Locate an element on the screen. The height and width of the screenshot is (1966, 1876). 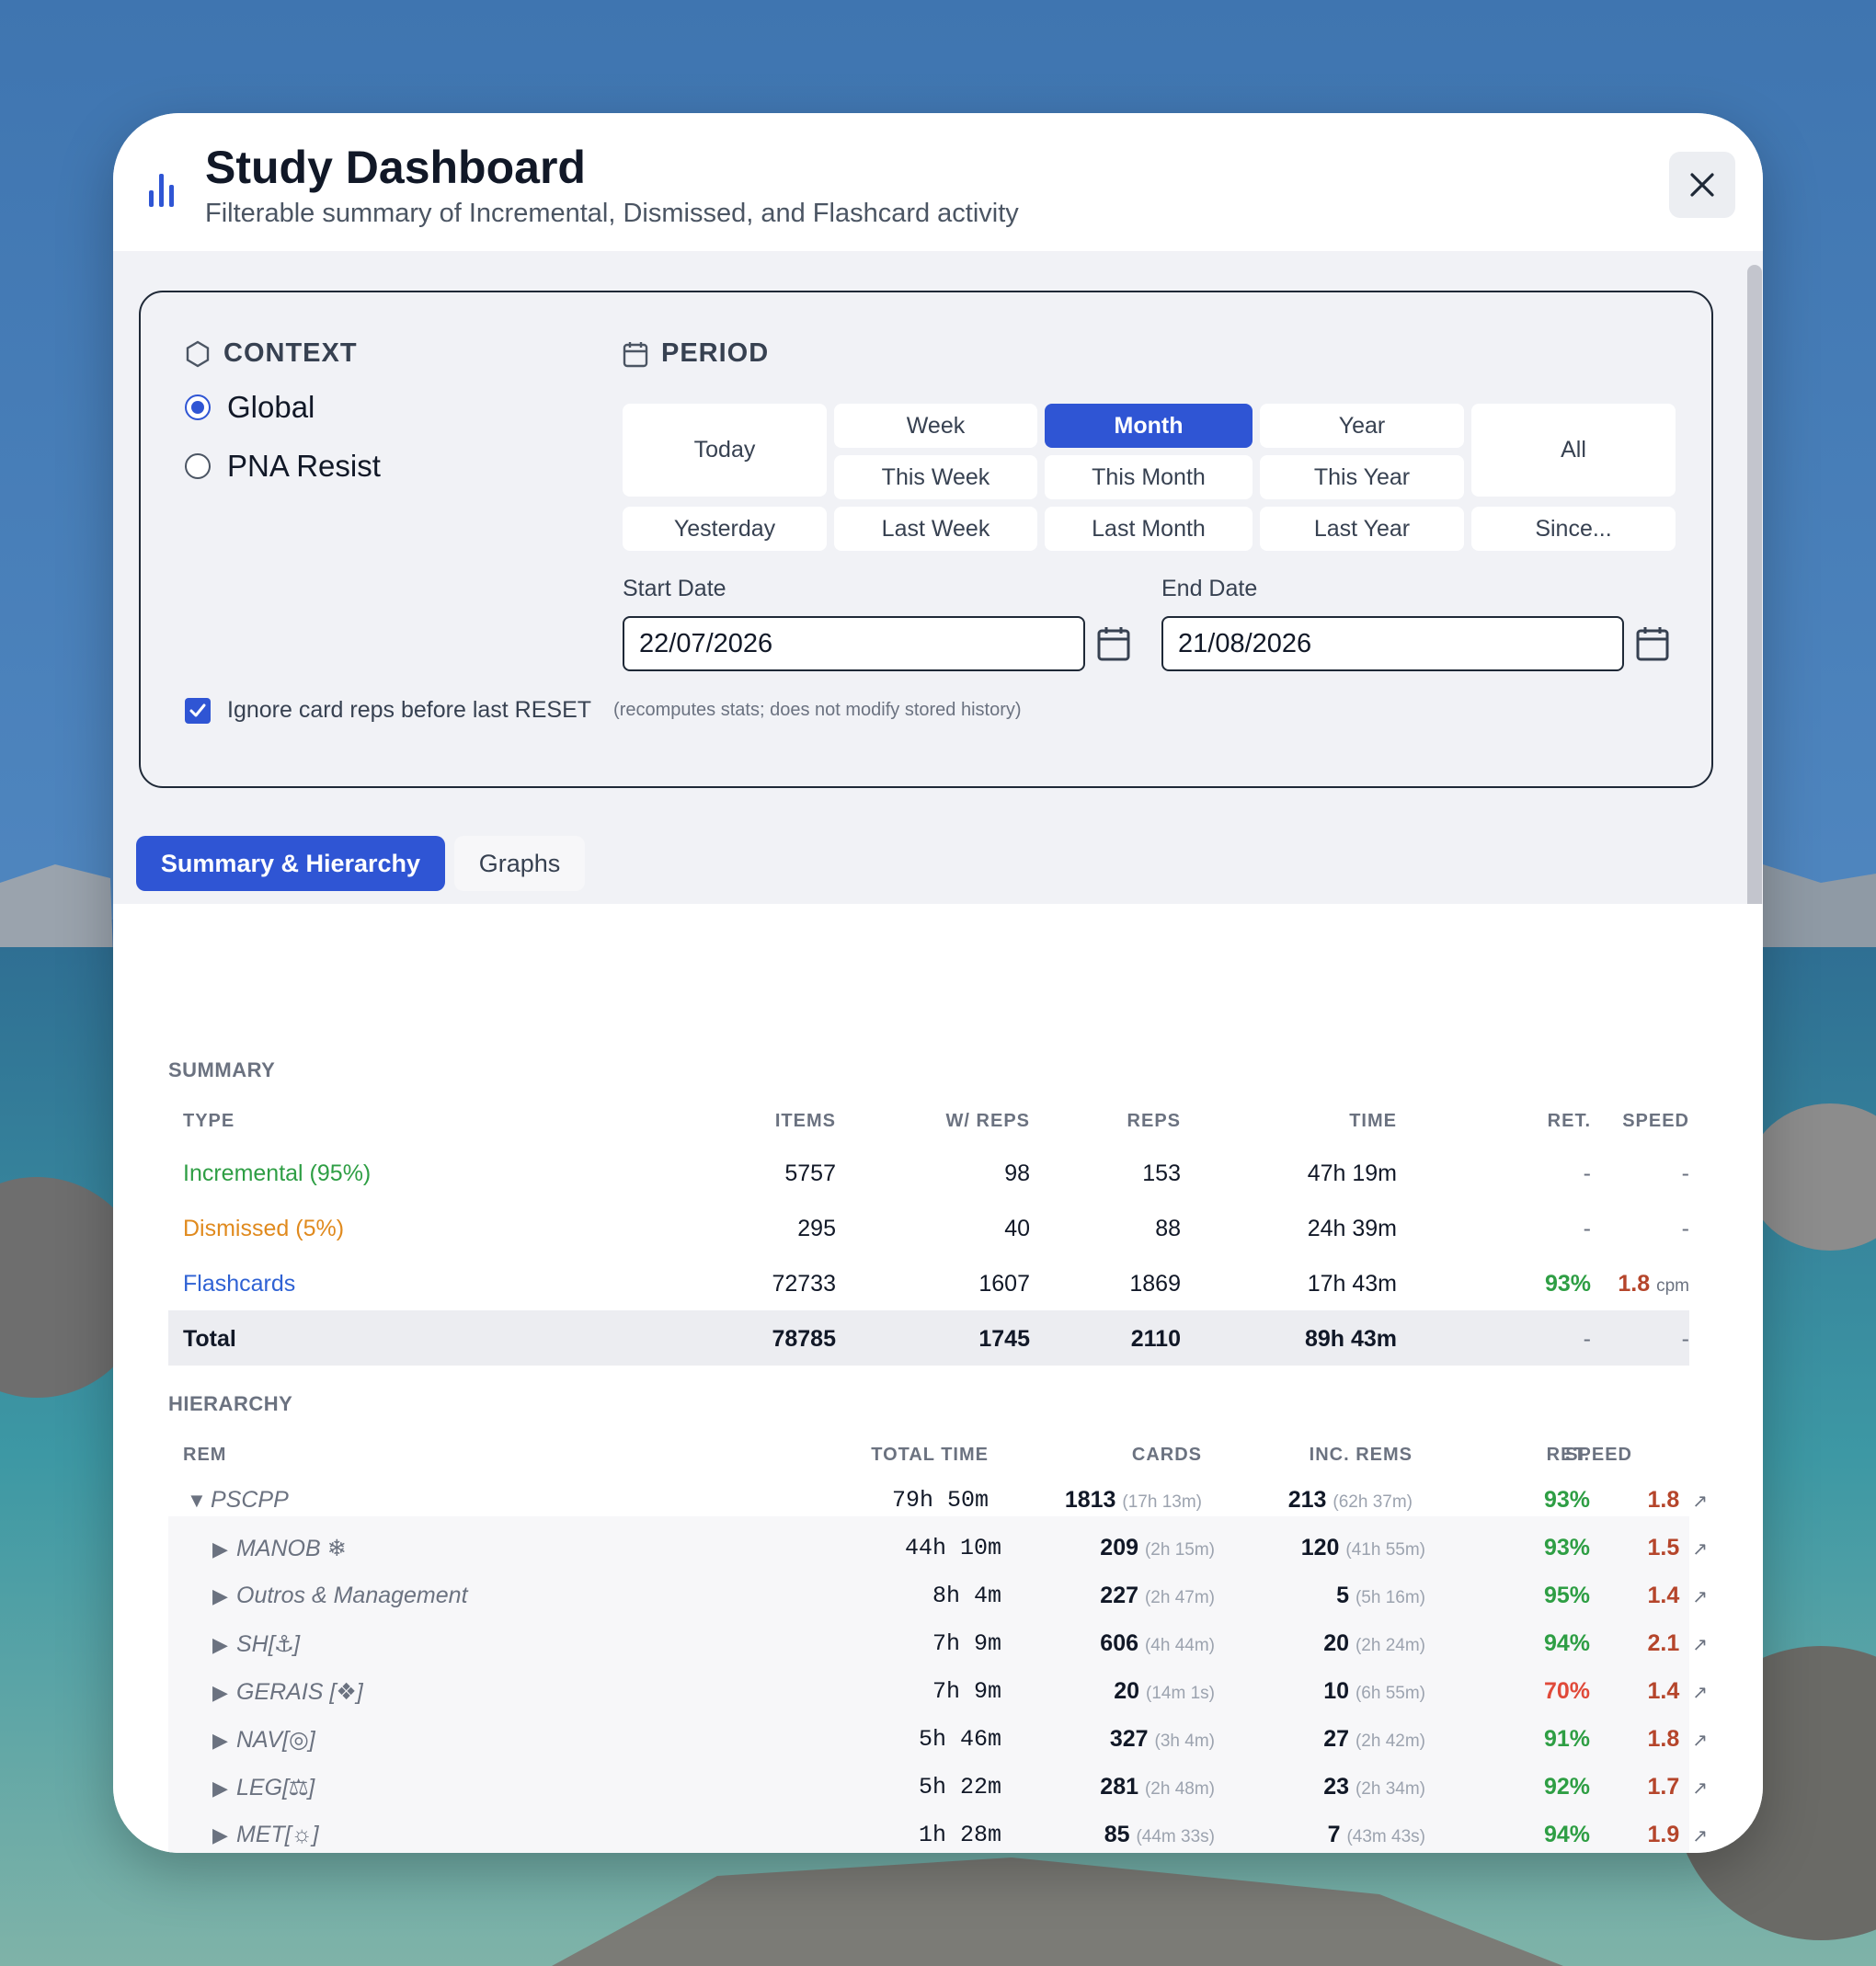
period-last-week-button: Last Week is located at coordinates (935, 529).